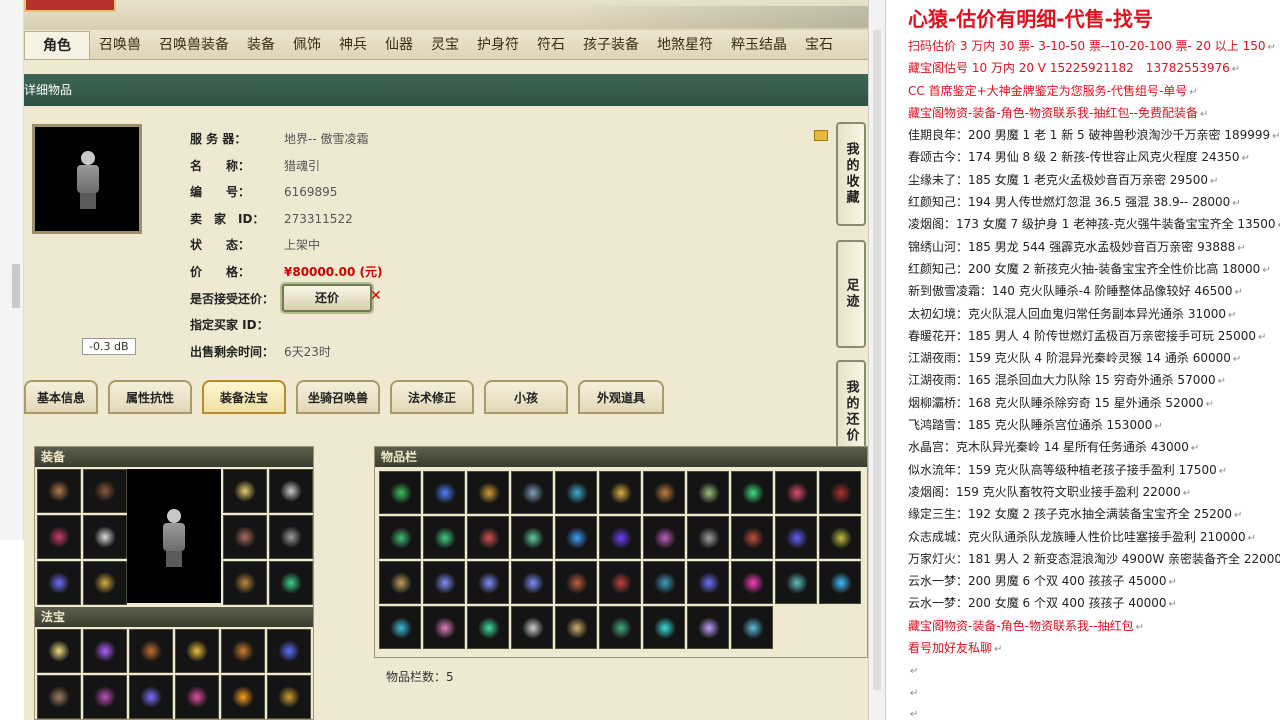 The width and height of the screenshot is (1280, 720). What do you see at coordinates (526, 397) in the screenshot?
I see `detail-tab: 小孩` at bounding box center [526, 397].